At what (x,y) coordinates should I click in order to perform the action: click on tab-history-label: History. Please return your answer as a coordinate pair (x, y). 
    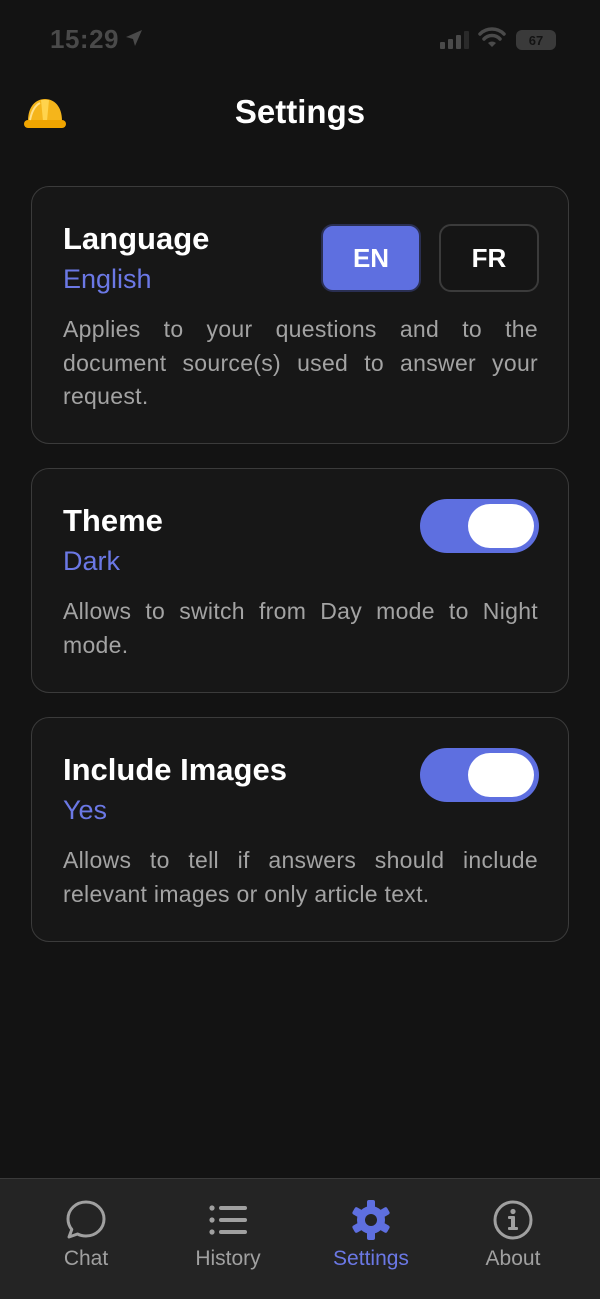
    Looking at the image, I should click on (228, 1258).